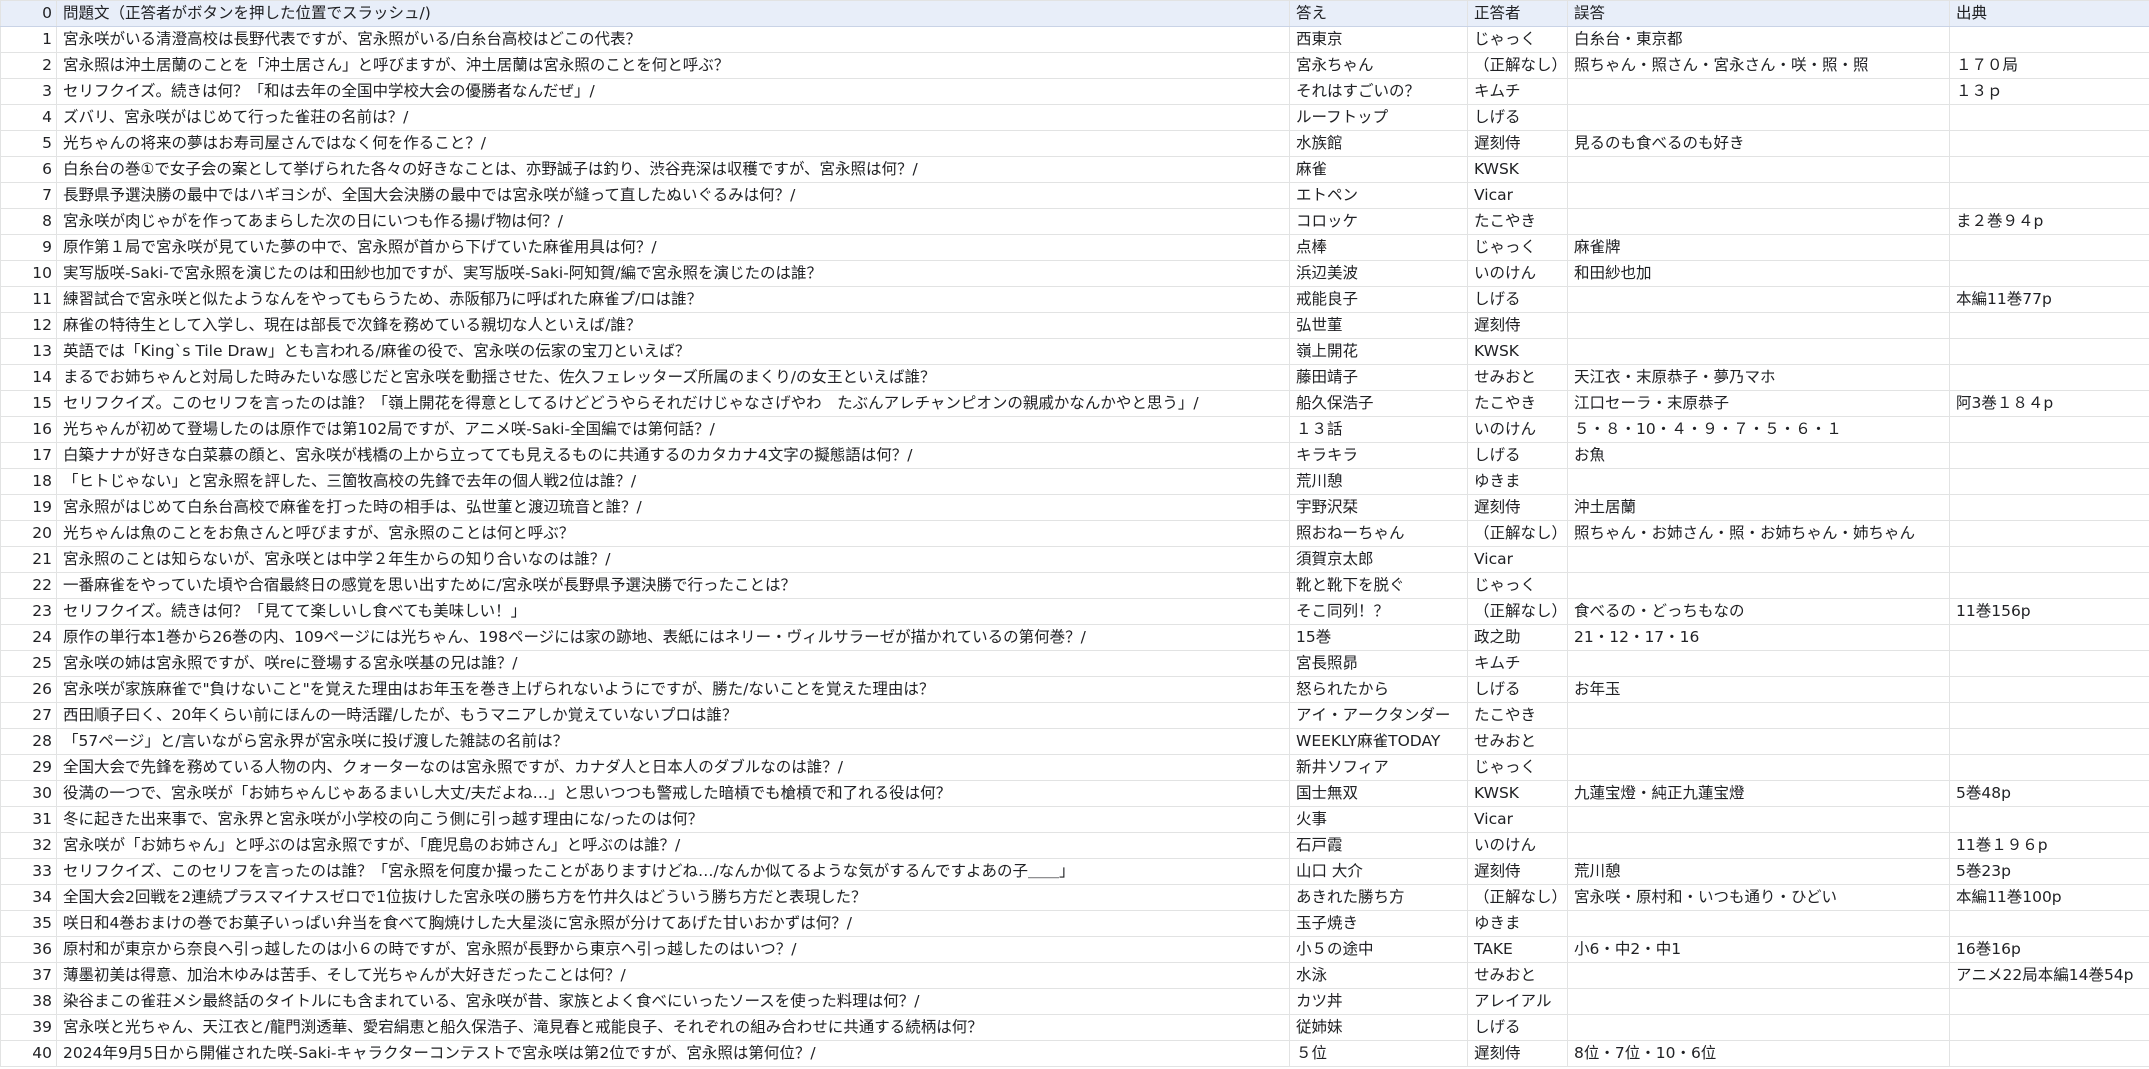 This screenshot has height=1069, width=2149. Describe the element at coordinates (1378, 455) in the screenshot. I see `answer-cell: キラキラ` at that location.